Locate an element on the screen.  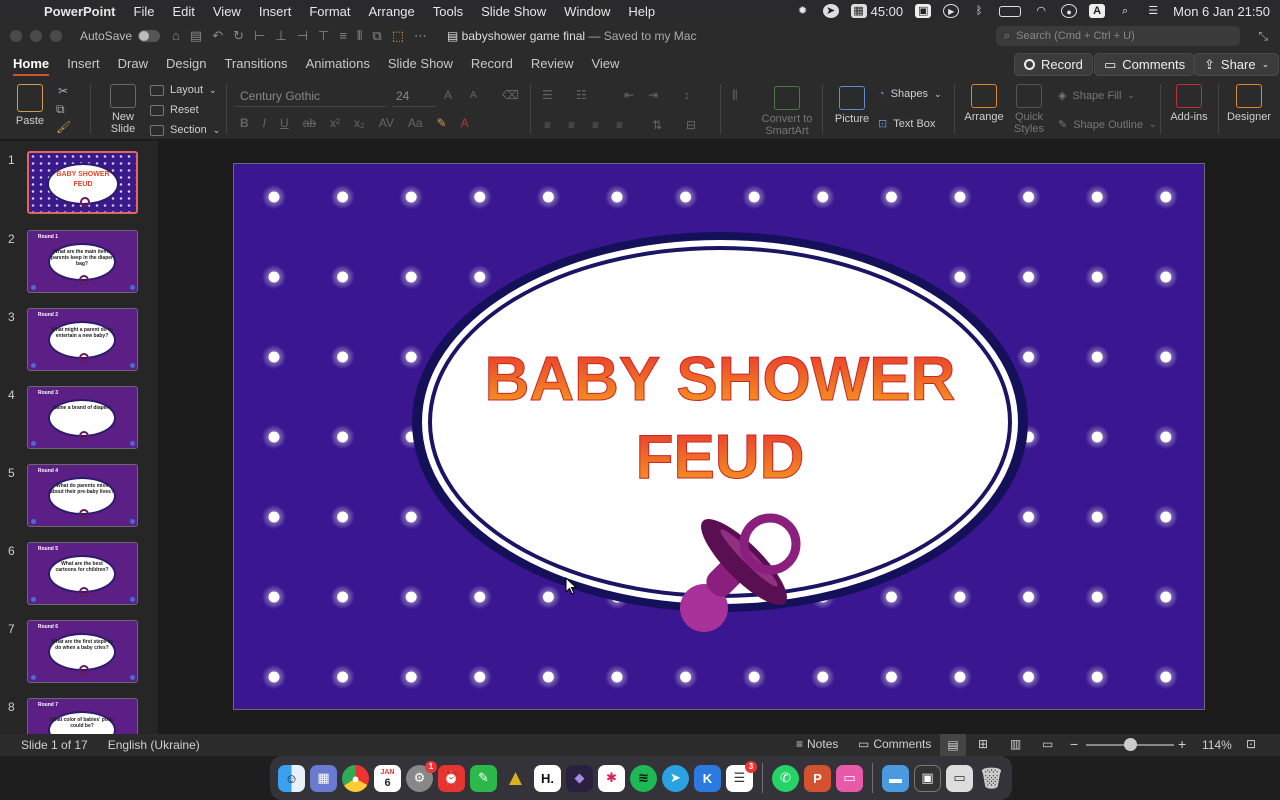
tab-view: View is located at coordinates (605, 64).